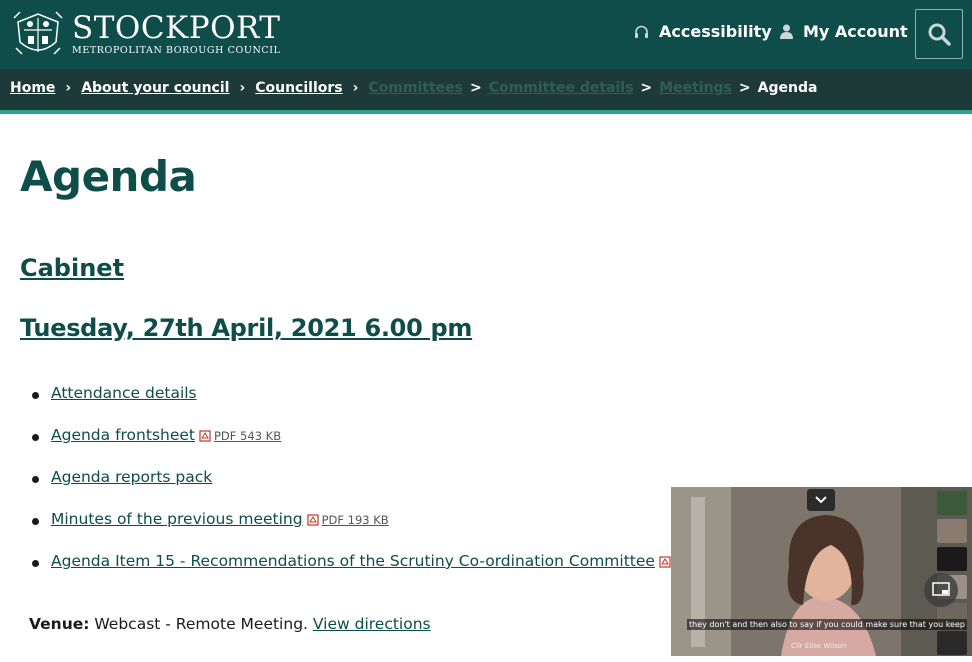  I want to click on logo-subtitle: METROPOLITAN BOROUGH COUNCIL, so click(176, 50).